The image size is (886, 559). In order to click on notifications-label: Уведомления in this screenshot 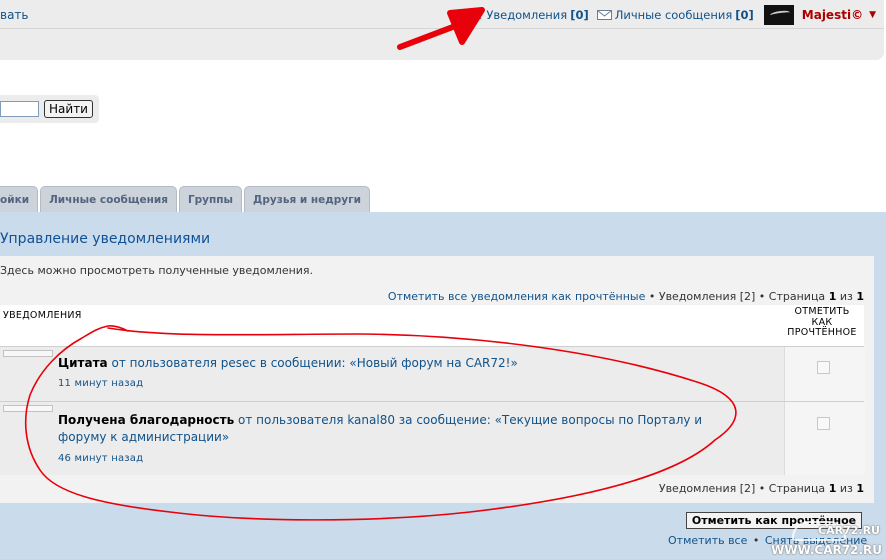, I will do `click(527, 15)`.